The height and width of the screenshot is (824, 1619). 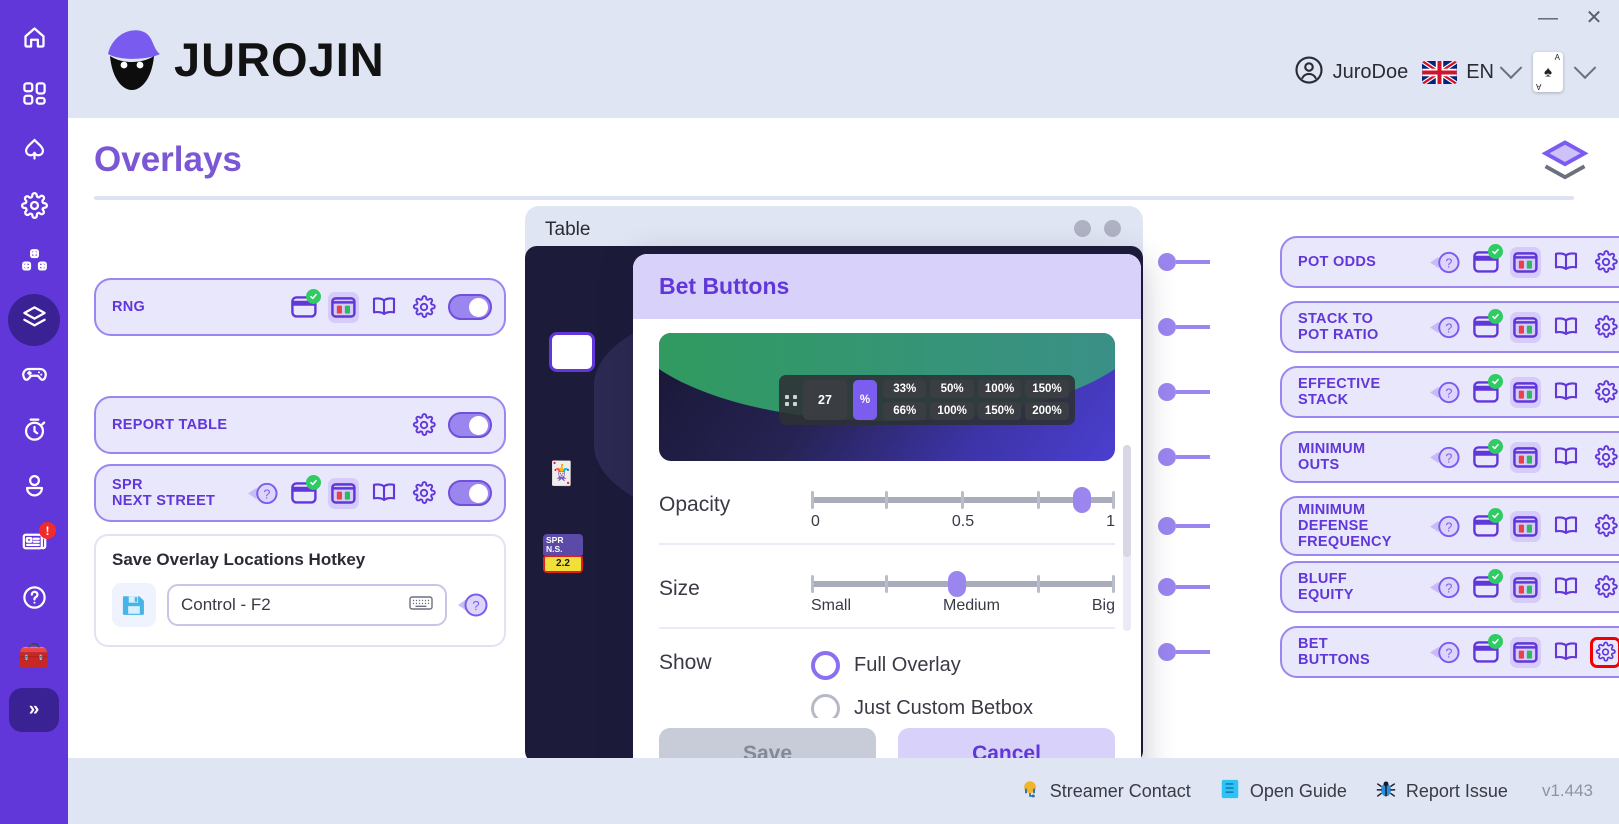 What do you see at coordinates (905, 411) in the screenshot?
I see `betbox-size-cell: 66%` at bounding box center [905, 411].